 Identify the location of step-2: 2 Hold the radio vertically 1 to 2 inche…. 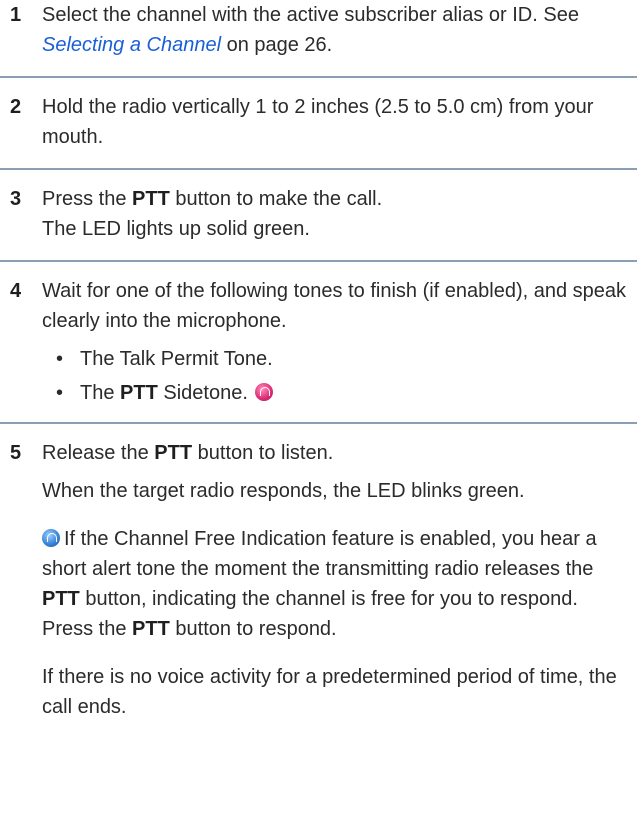
(318, 123).